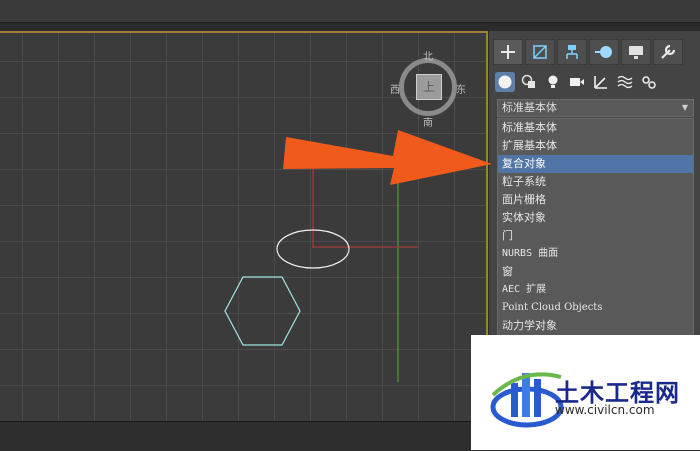 This screenshot has width=700, height=451. I want to click on display-icon, so click(636, 52).